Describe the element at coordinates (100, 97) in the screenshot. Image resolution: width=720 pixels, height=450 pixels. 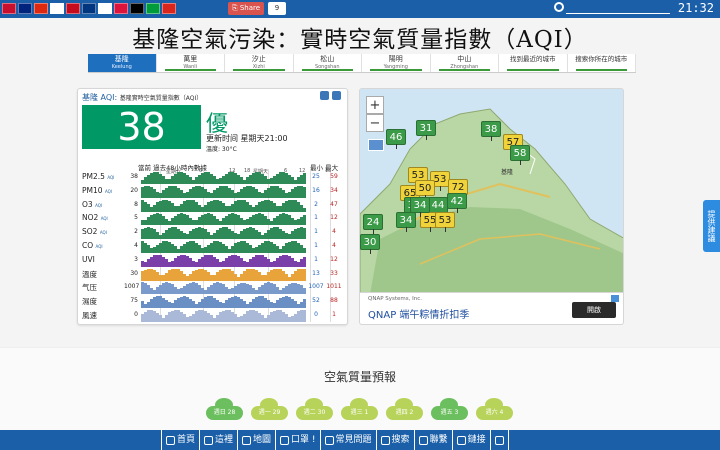
I see `panel-head-title: 基隆 AQI:` at that location.